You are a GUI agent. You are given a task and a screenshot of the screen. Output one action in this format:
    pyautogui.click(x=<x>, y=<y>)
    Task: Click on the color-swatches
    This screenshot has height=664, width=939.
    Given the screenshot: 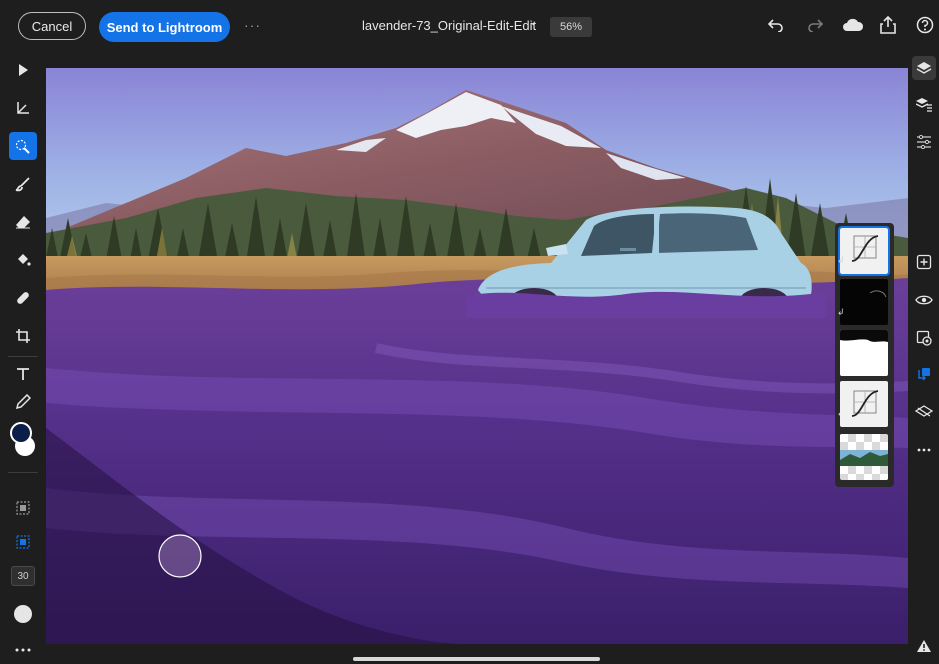 What is the action you would take?
    pyautogui.click(x=24, y=441)
    